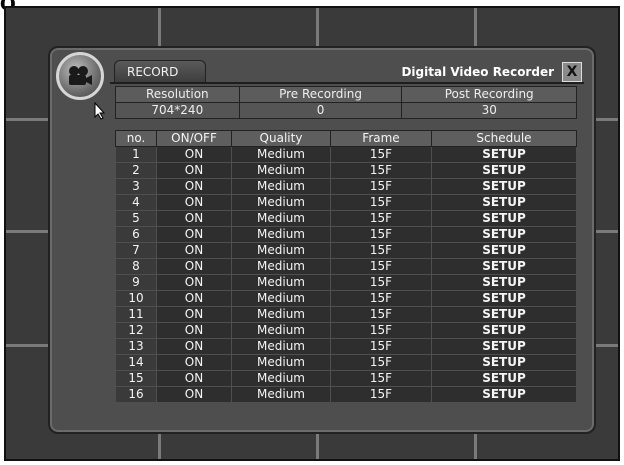 This screenshot has height=465, width=624. Describe the element at coordinates (136, 202) in the screenshot. I see `channel-number: 4` at that location.